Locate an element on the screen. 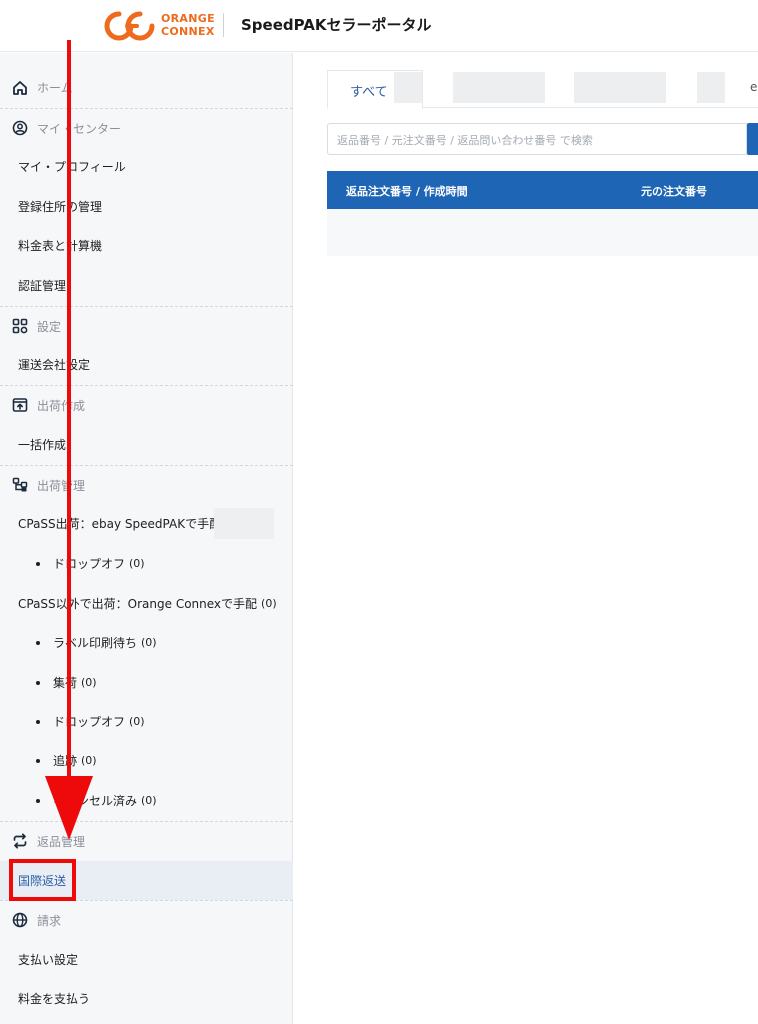 The height and width of the screenshot is (1024, 758). sidebar-section-my-center: マイ・センター is located at coordinates (146, 127).